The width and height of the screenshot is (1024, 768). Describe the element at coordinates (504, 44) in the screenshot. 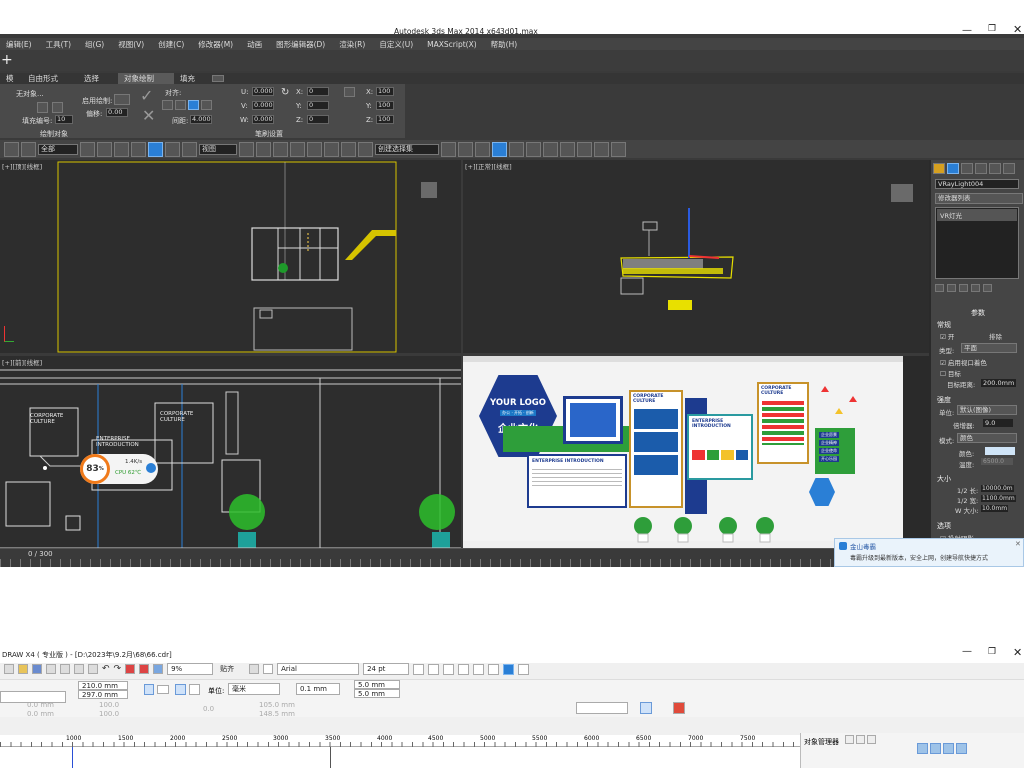

I see `menu-help: 帮助(H)` at that location.